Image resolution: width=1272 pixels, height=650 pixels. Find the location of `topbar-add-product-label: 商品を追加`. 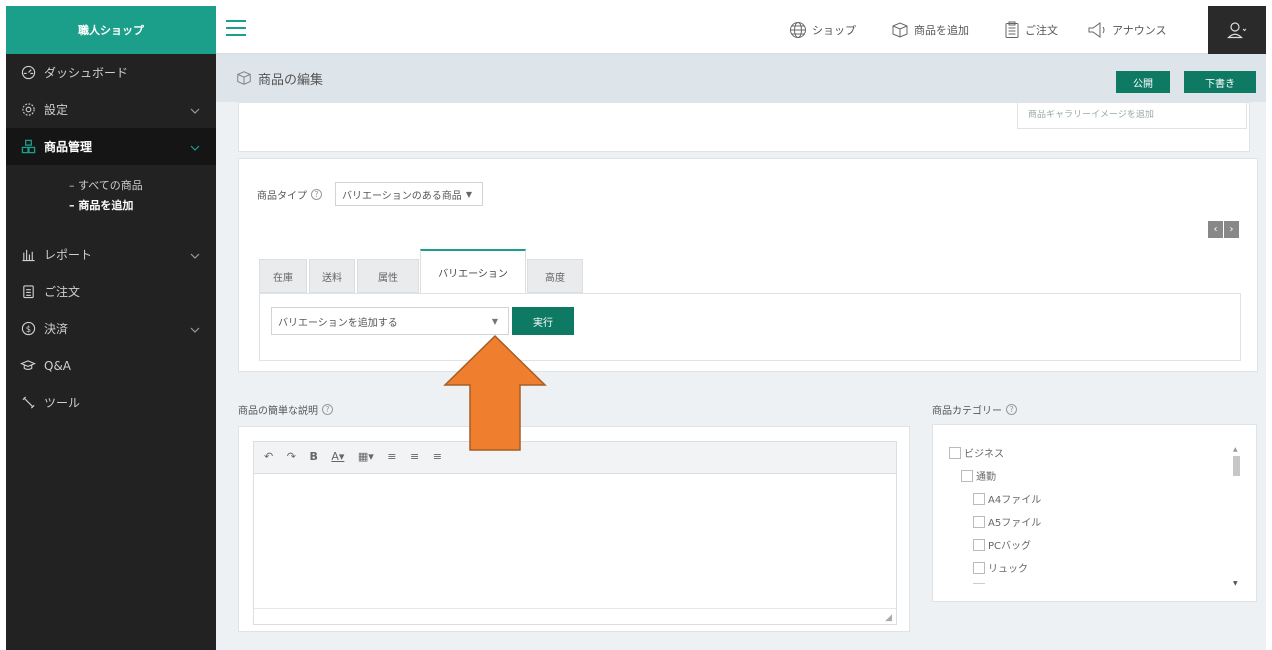

topbar-add-product-label: 商品を追加 is located at coordinates (941, 30).